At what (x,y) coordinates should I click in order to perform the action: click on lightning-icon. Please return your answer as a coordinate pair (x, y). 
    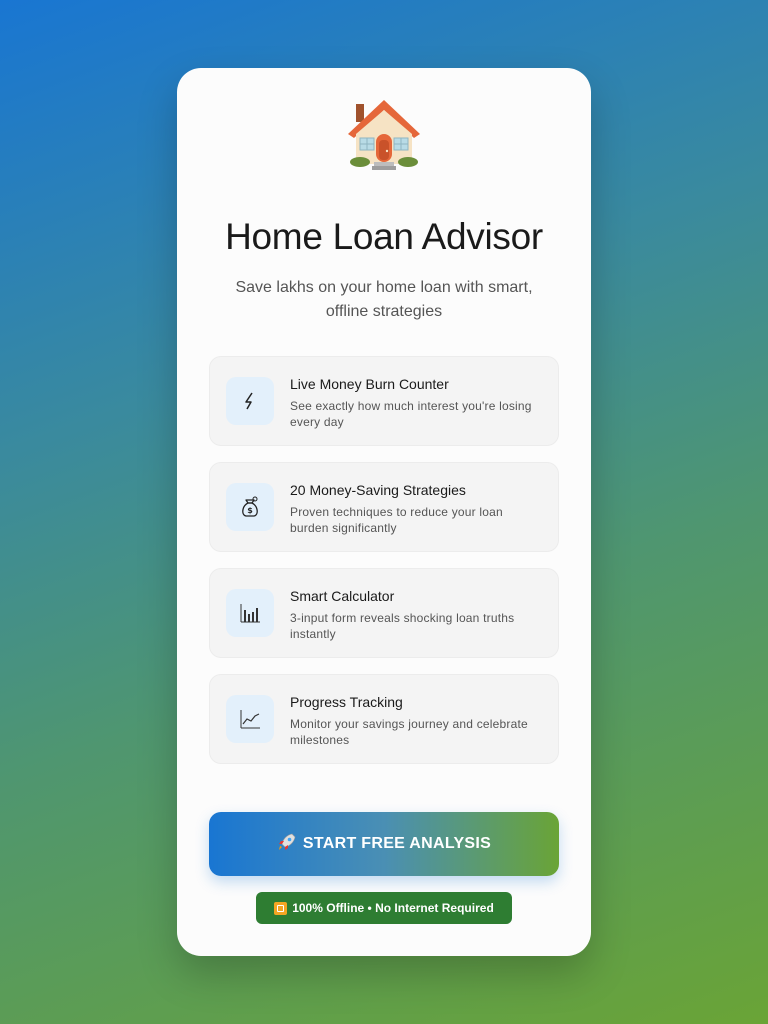
    Looking at the image, I should click on (250, 401).